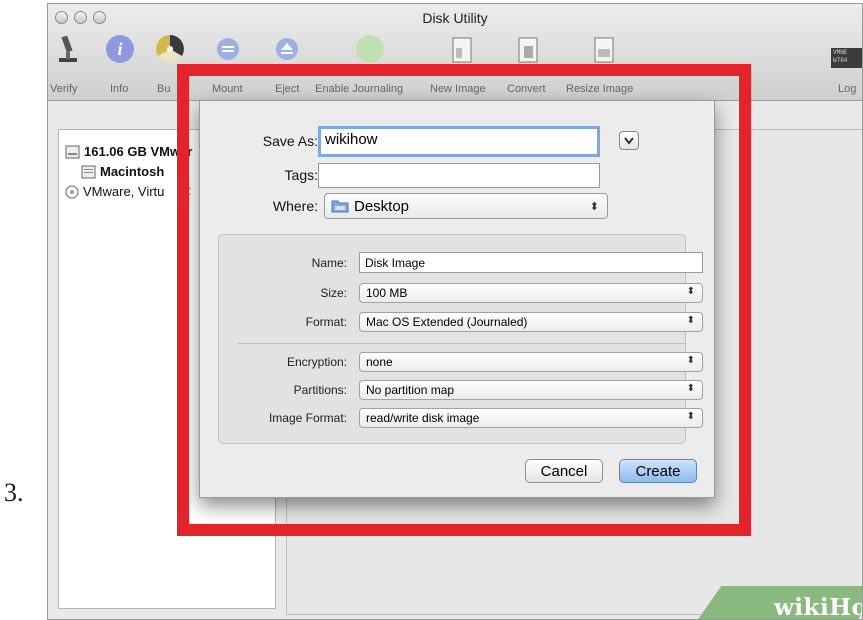  What do you see at coordinates (164, 89) in the screenshot?
I see `toolbar-label: Bu` at bounding box center [164, 89].